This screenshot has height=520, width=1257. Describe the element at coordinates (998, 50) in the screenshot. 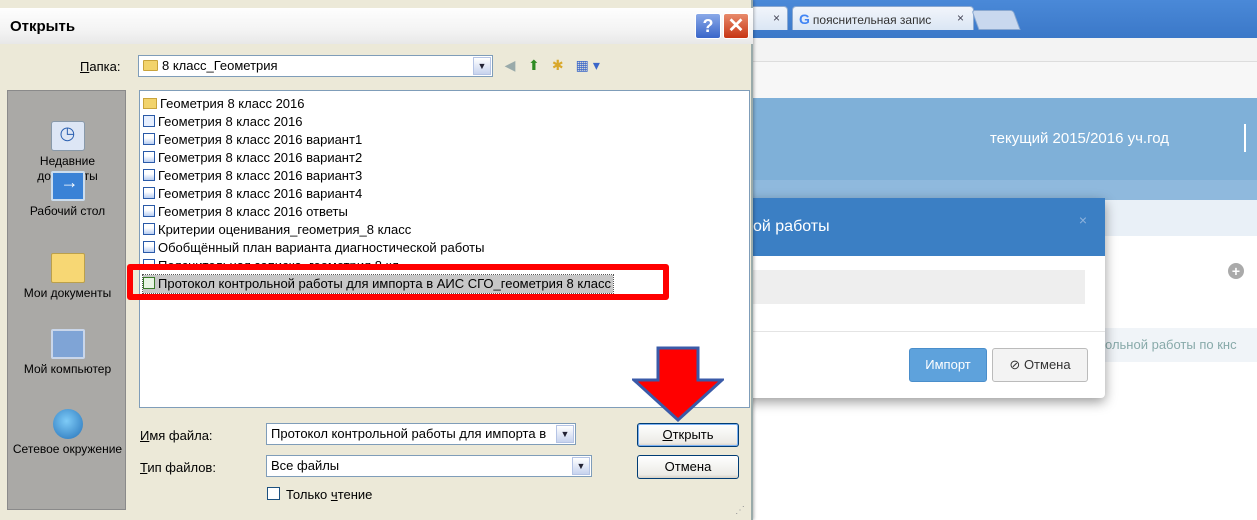

I see `toolbar-strip` at that location.